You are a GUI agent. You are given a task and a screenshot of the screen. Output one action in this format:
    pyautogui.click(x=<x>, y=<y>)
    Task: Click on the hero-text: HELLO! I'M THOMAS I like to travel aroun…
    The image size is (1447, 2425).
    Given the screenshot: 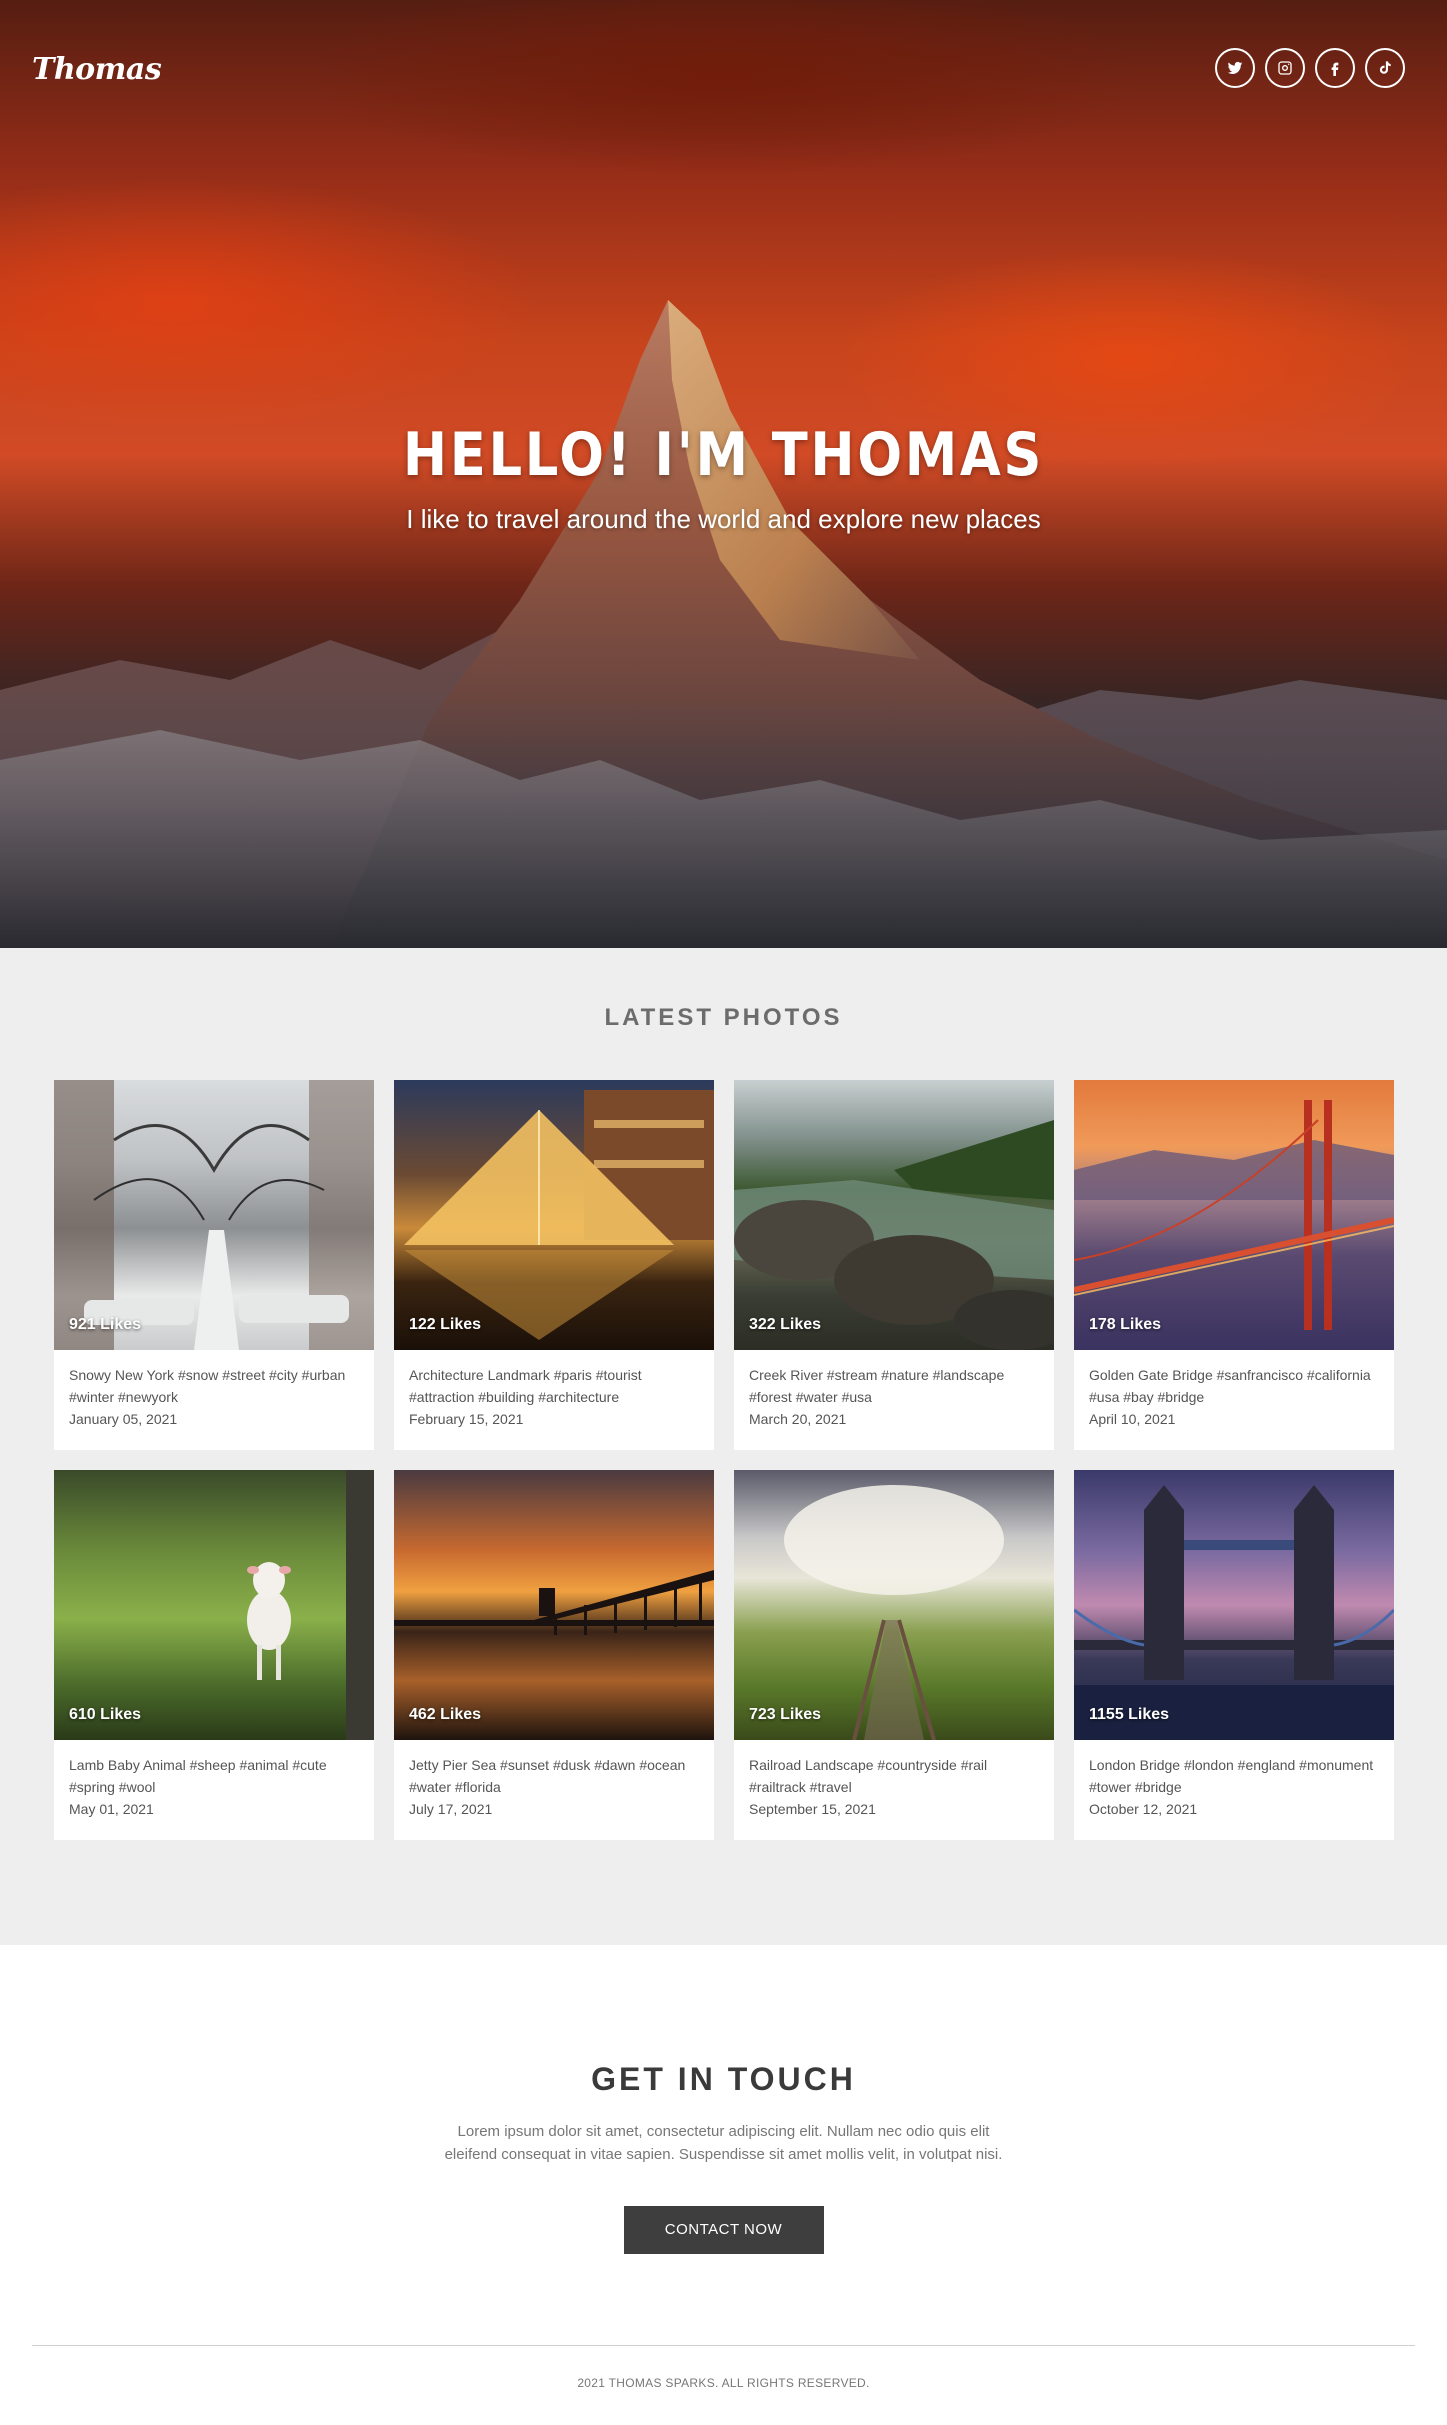 What is the action you would take?
    pyautogui.click(x=723, y=477)
    